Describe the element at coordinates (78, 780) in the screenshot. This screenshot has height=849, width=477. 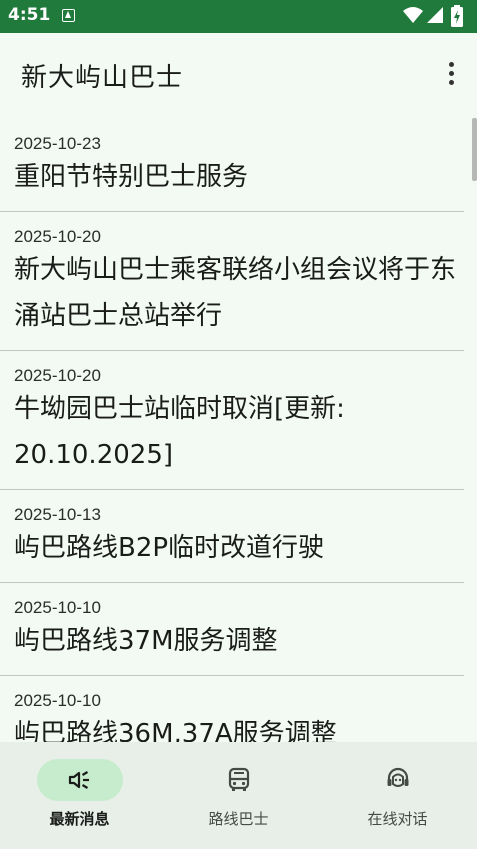
I see `megaphone-icon` at that location.